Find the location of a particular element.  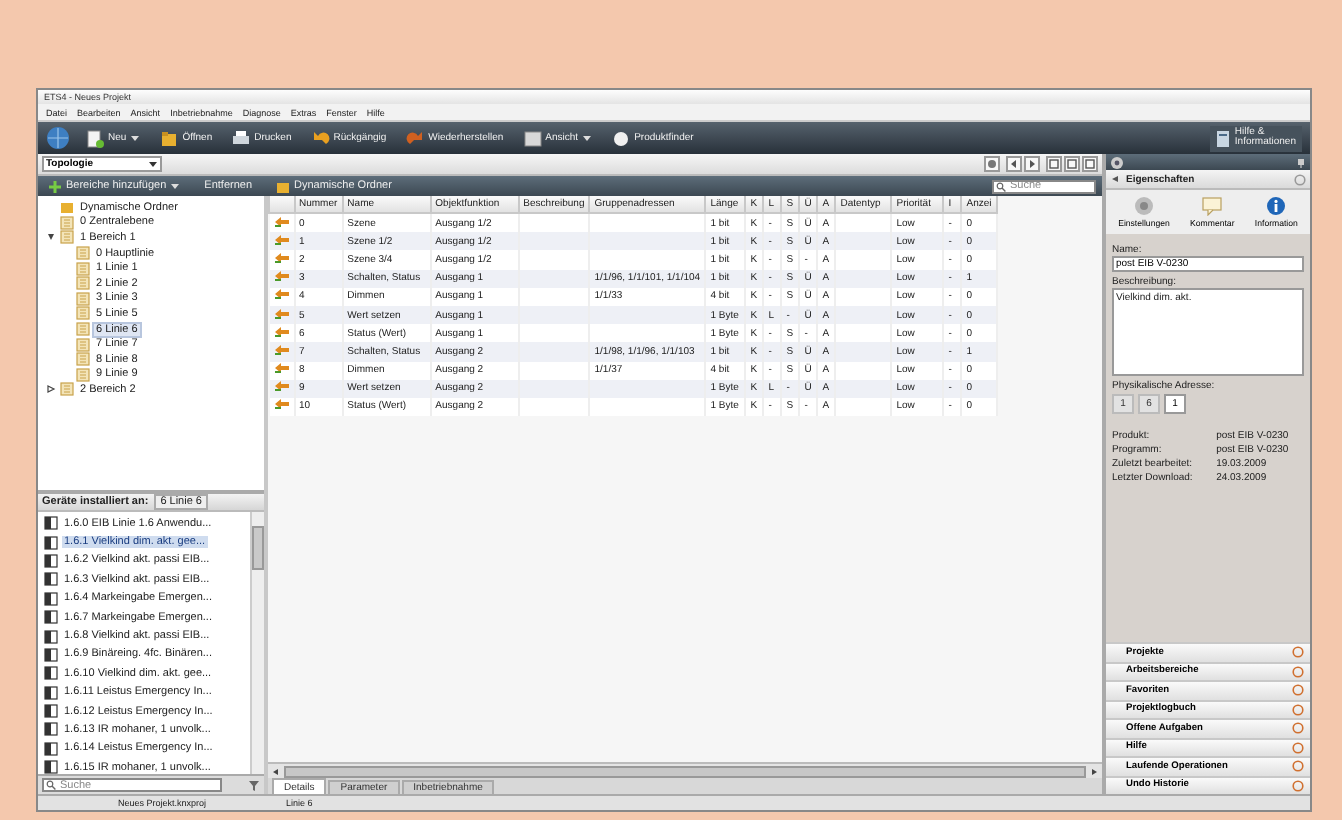

horizontal-scrollbar is located at coordinates (685, 770).